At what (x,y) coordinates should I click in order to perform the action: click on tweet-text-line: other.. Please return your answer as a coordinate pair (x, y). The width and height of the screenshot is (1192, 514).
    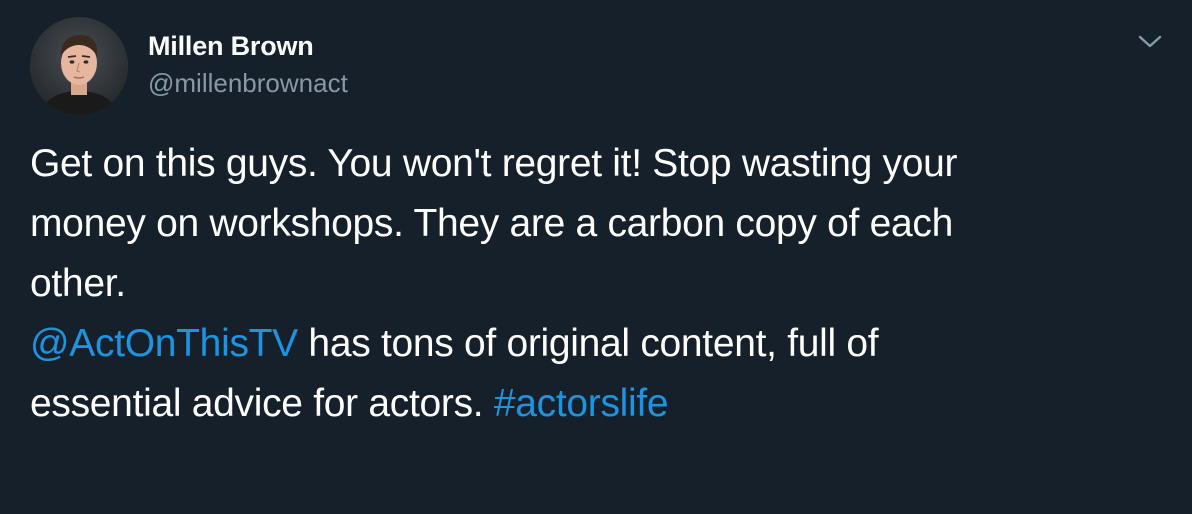
    Looking at the image, I should click on (78, 283).